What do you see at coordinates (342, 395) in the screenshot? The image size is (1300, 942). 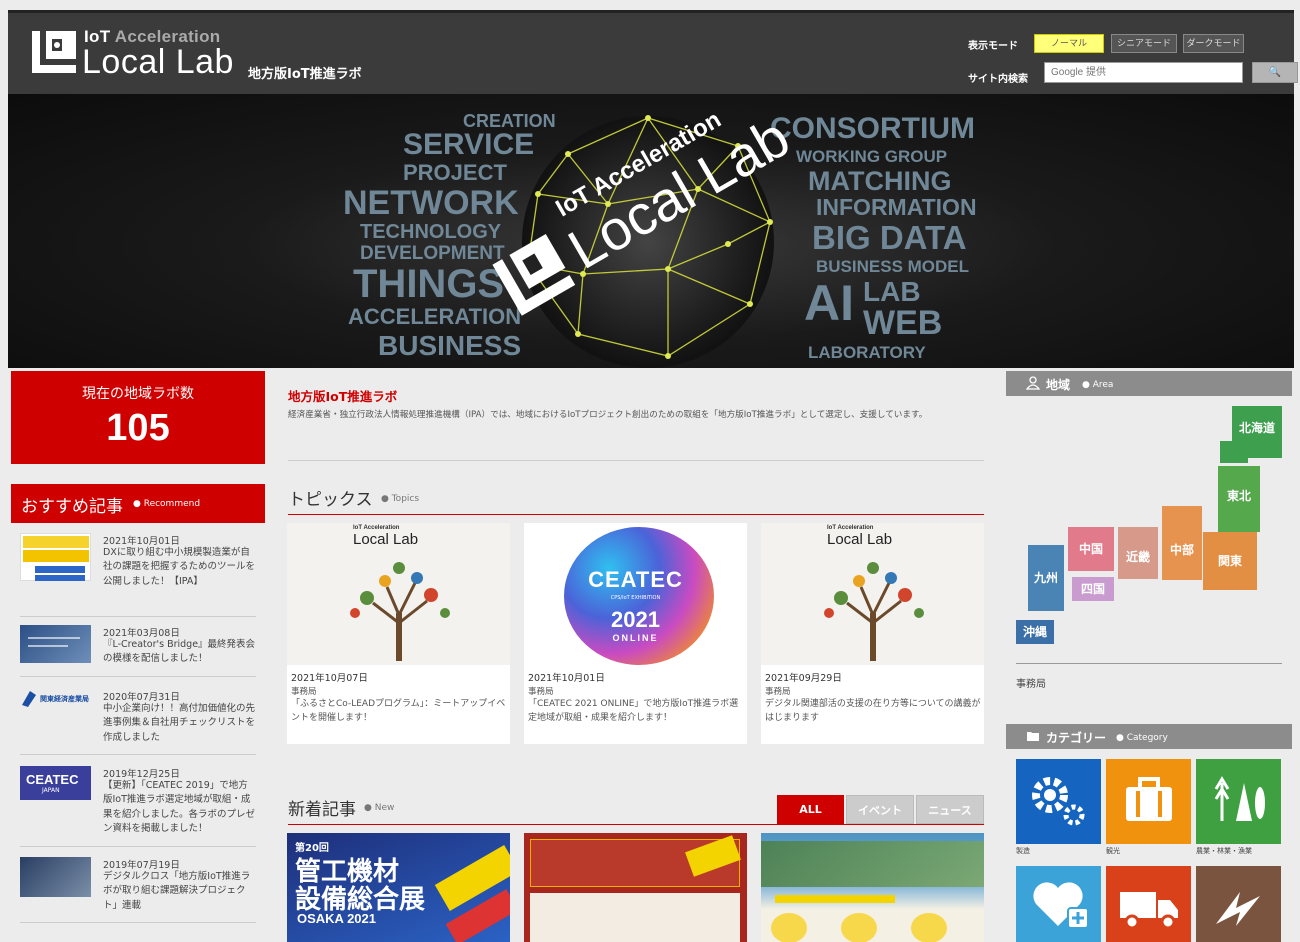 I see `lab-intro-title: 地方版IoT推進ラボ` at bounding box center [342, 395].